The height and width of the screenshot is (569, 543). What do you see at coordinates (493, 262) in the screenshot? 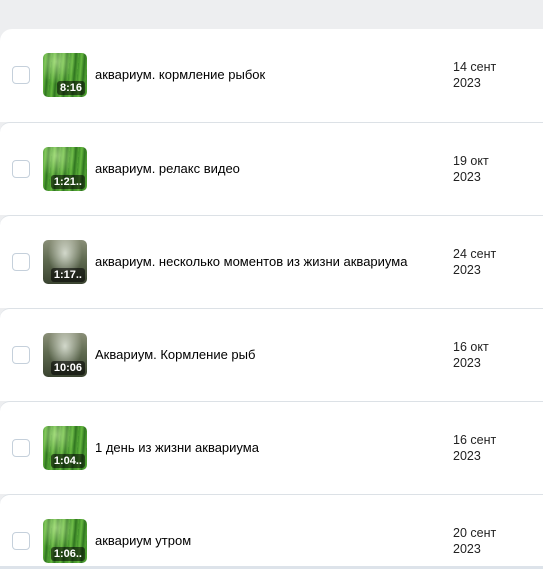
I see `video-date: 24 сент 2023` at bounding box center [493, 262].